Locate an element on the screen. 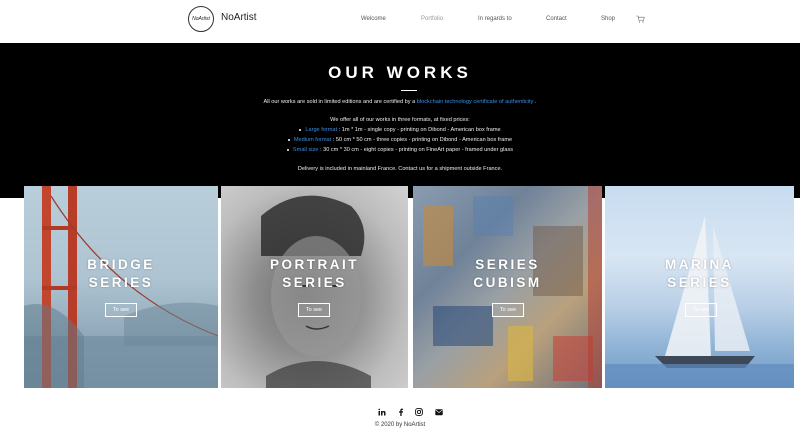  title-line-1: BRIDGE is located at coordinates (121, 264).